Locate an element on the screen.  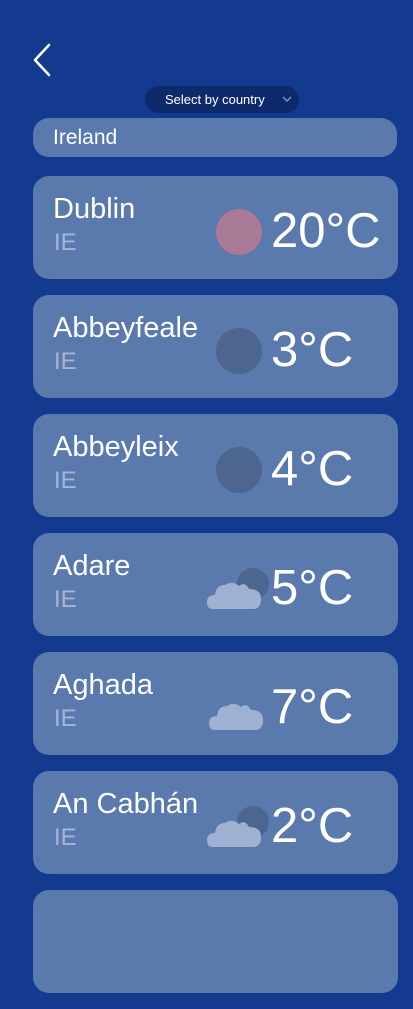
back-button is located at coordinates (44, 60).